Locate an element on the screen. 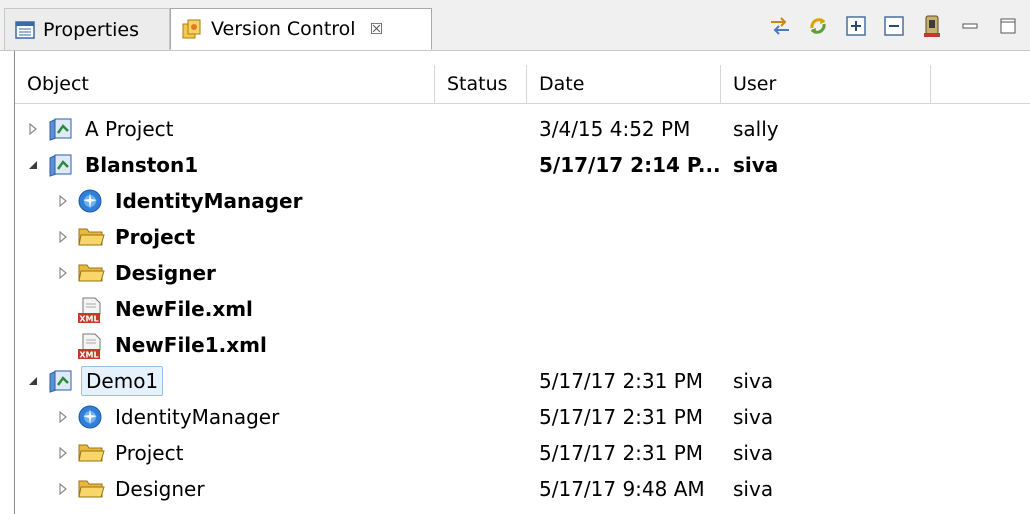 Image resolution: width=1030 pixels, height=514 pixels. refresh-icon is located at coordinates (818, 26).